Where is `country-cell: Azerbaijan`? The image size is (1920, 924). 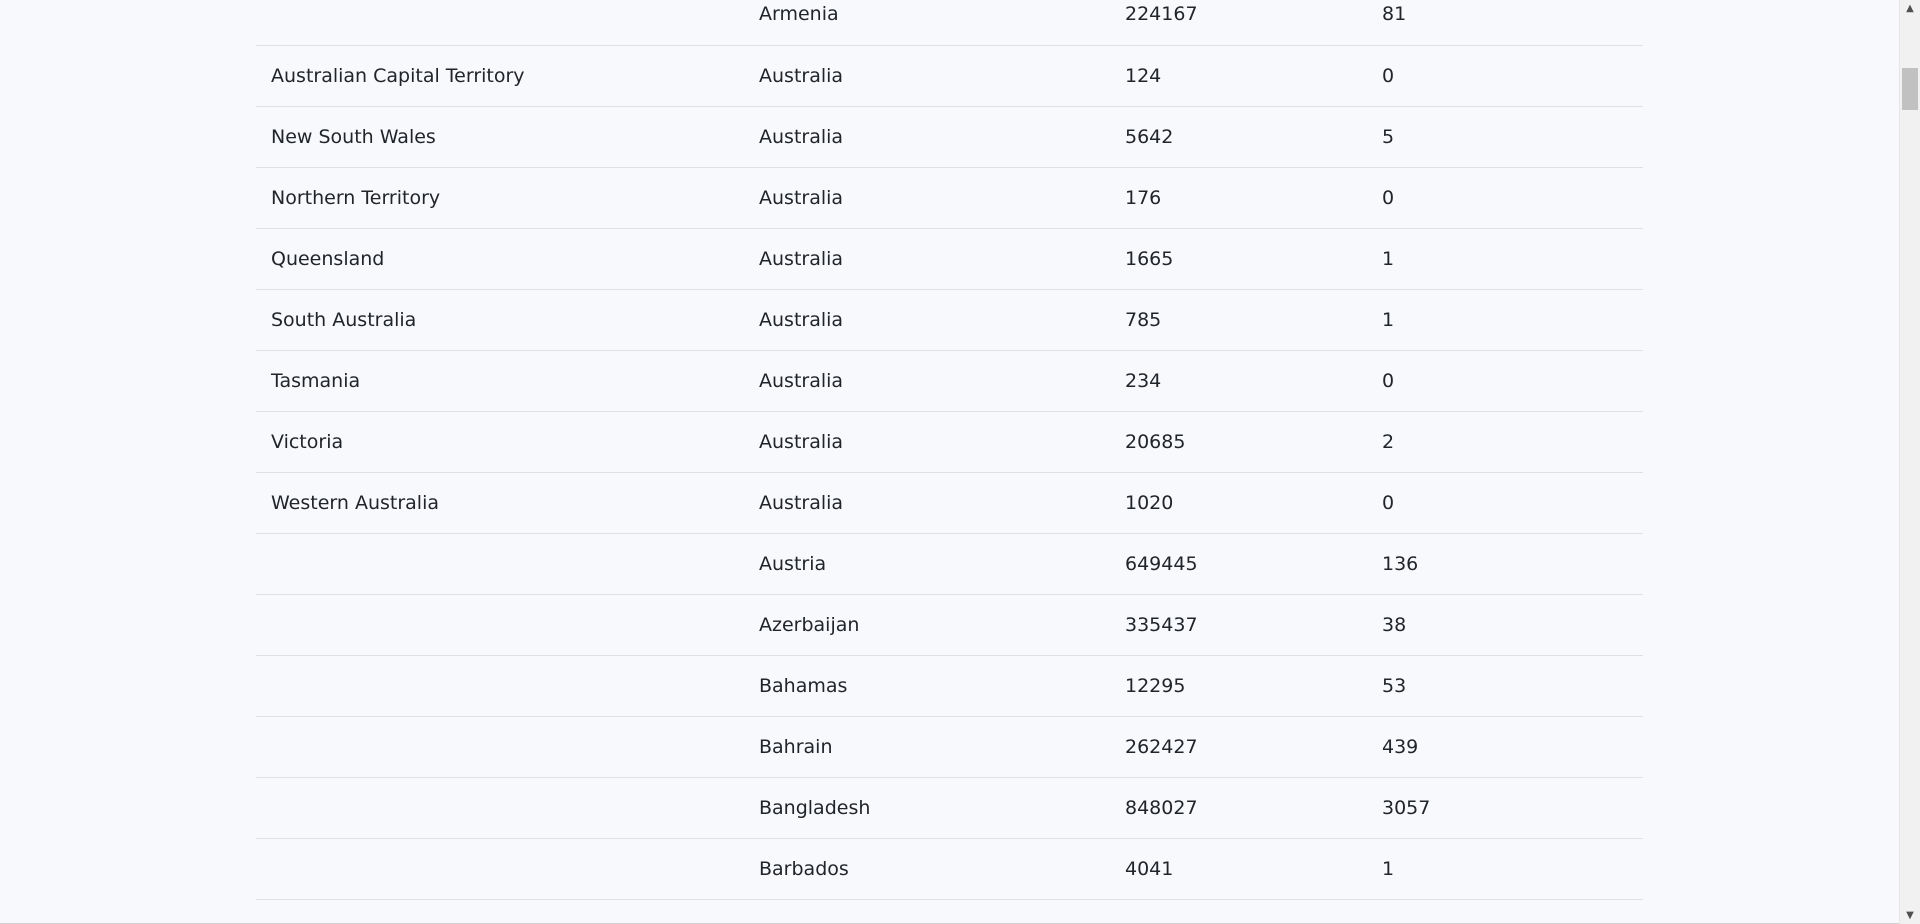
country-cell: Azerbaijan is located at coordinates (809, 624).